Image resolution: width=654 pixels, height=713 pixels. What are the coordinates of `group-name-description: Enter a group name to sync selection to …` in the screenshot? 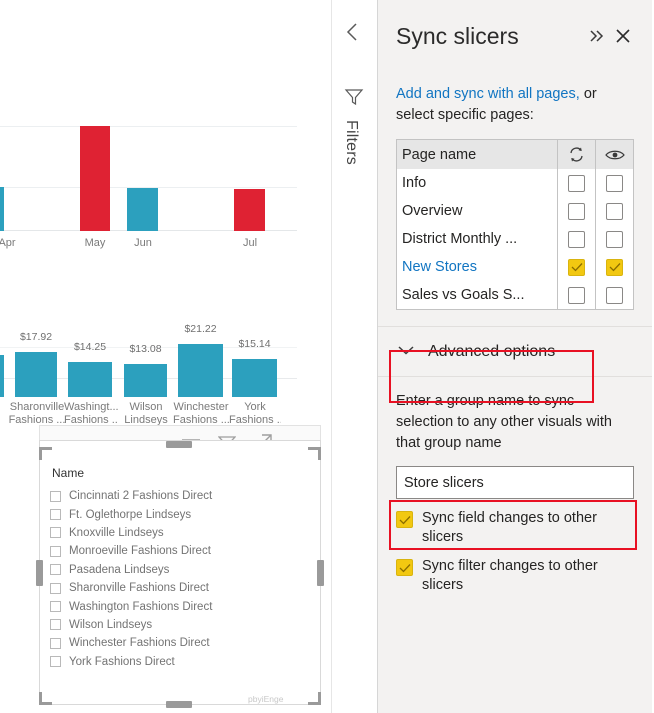 It's located at (504, 422).